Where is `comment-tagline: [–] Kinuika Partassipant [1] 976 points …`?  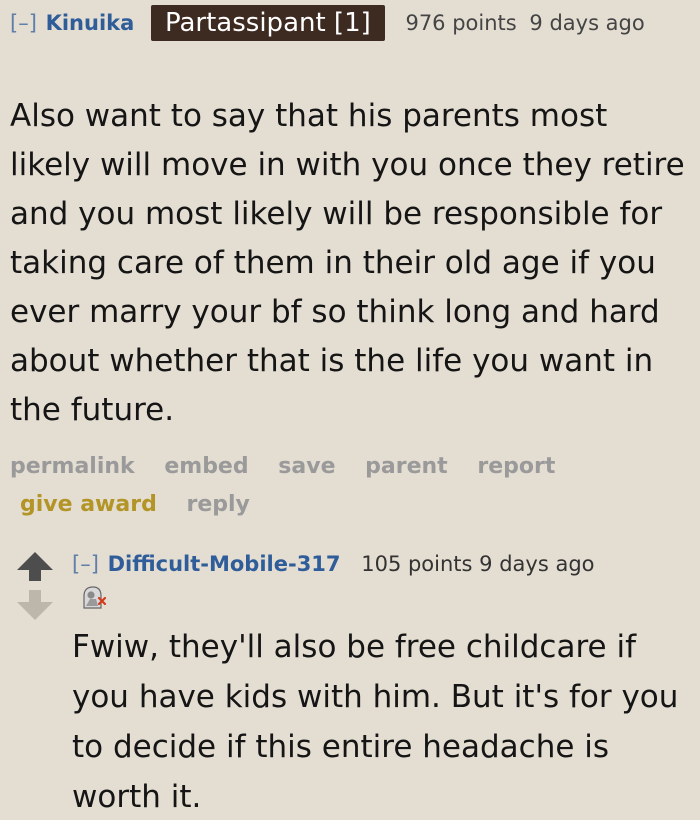
comment-tagline: [–] Kinuika Partassipant [1] 976 points … is located at coordinates (350, 23).